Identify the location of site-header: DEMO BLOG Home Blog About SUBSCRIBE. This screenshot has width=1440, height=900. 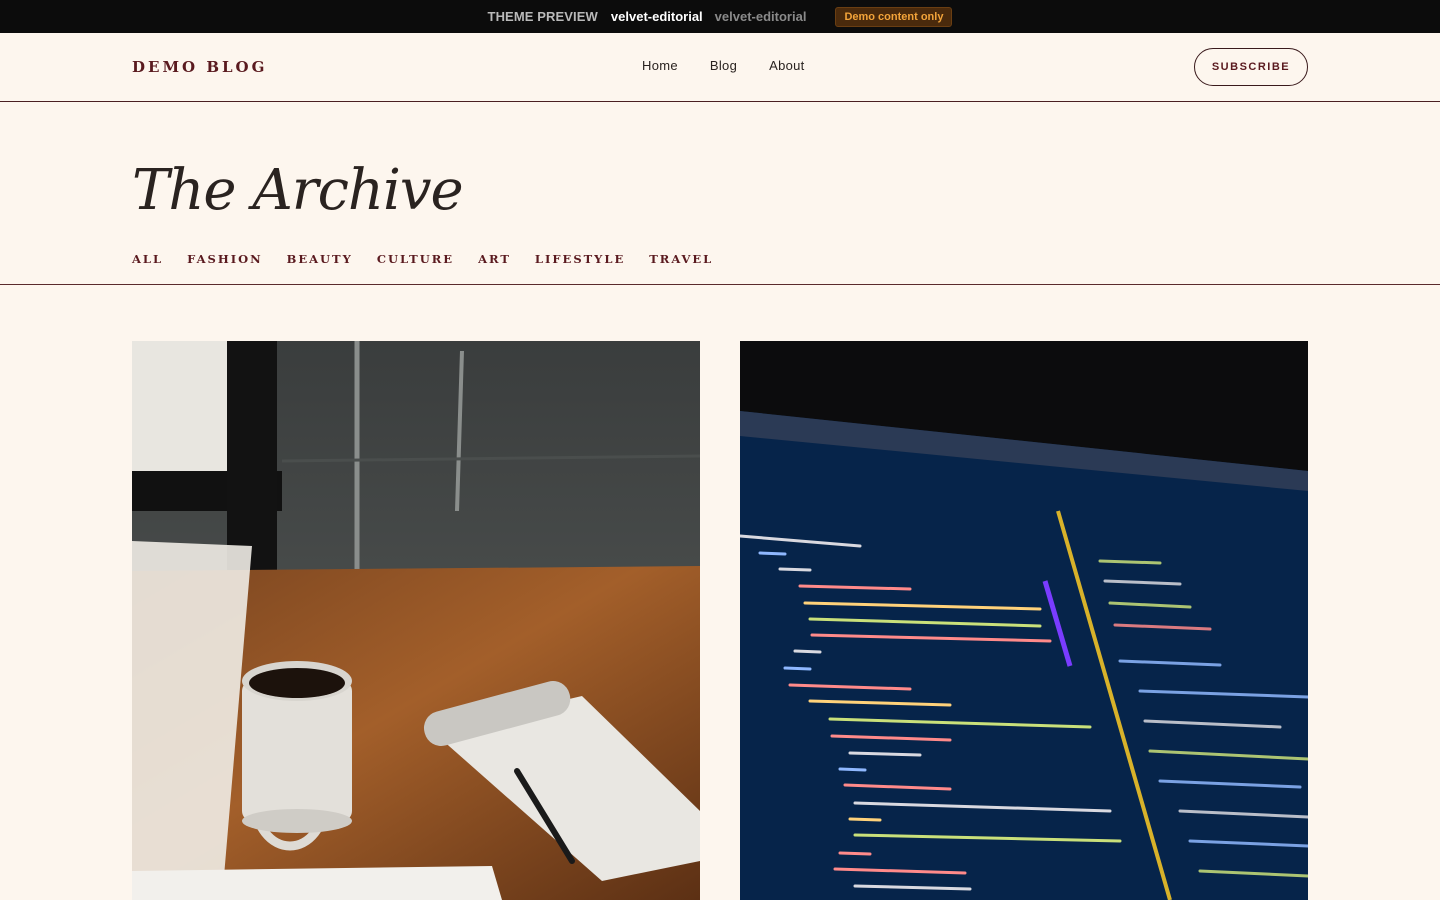
(720, 67).